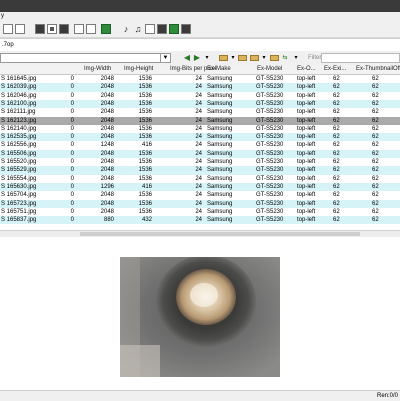 This screenshot has width=400, height=401. What do you see at coordinates (285, 58) in the screenshot?
I see `sync-icon: ⇆` at bounding box center [285, 58].